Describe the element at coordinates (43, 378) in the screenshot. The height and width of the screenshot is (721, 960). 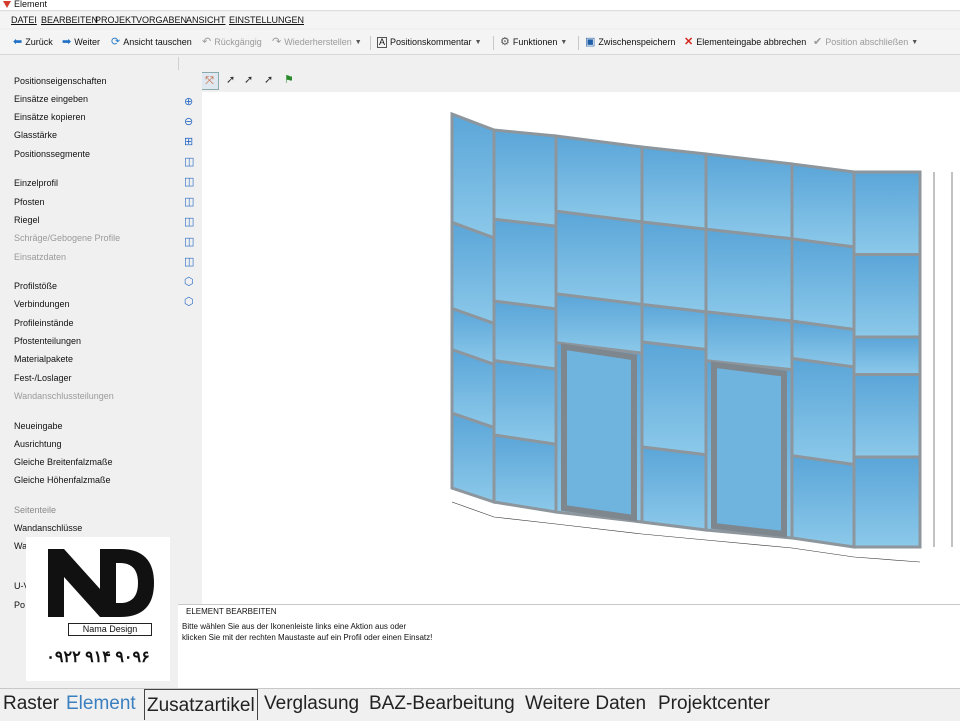
I see `sidebar-item-fest-loslager: Fest-/Loslager` at that location.